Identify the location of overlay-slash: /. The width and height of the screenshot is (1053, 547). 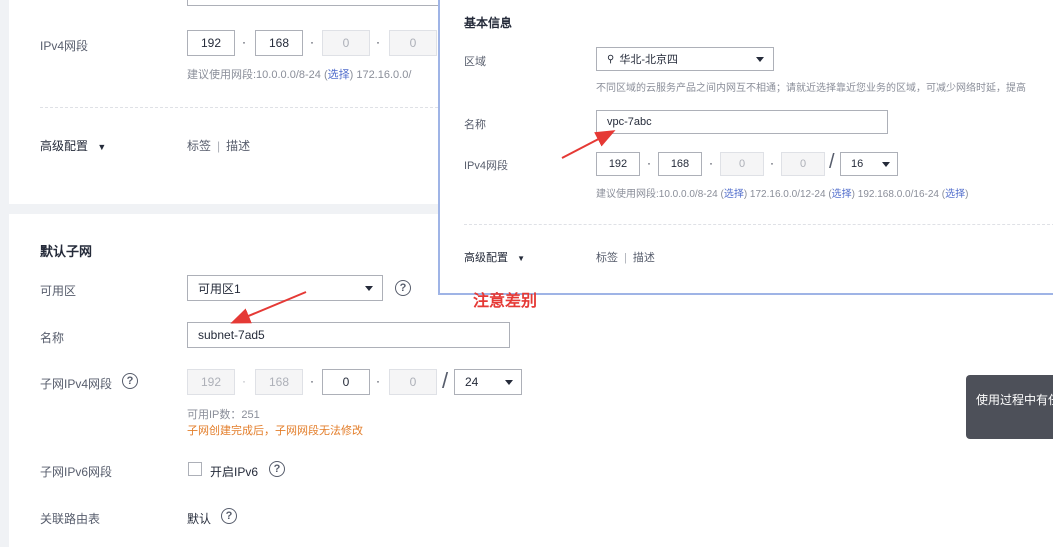
(832, 162).